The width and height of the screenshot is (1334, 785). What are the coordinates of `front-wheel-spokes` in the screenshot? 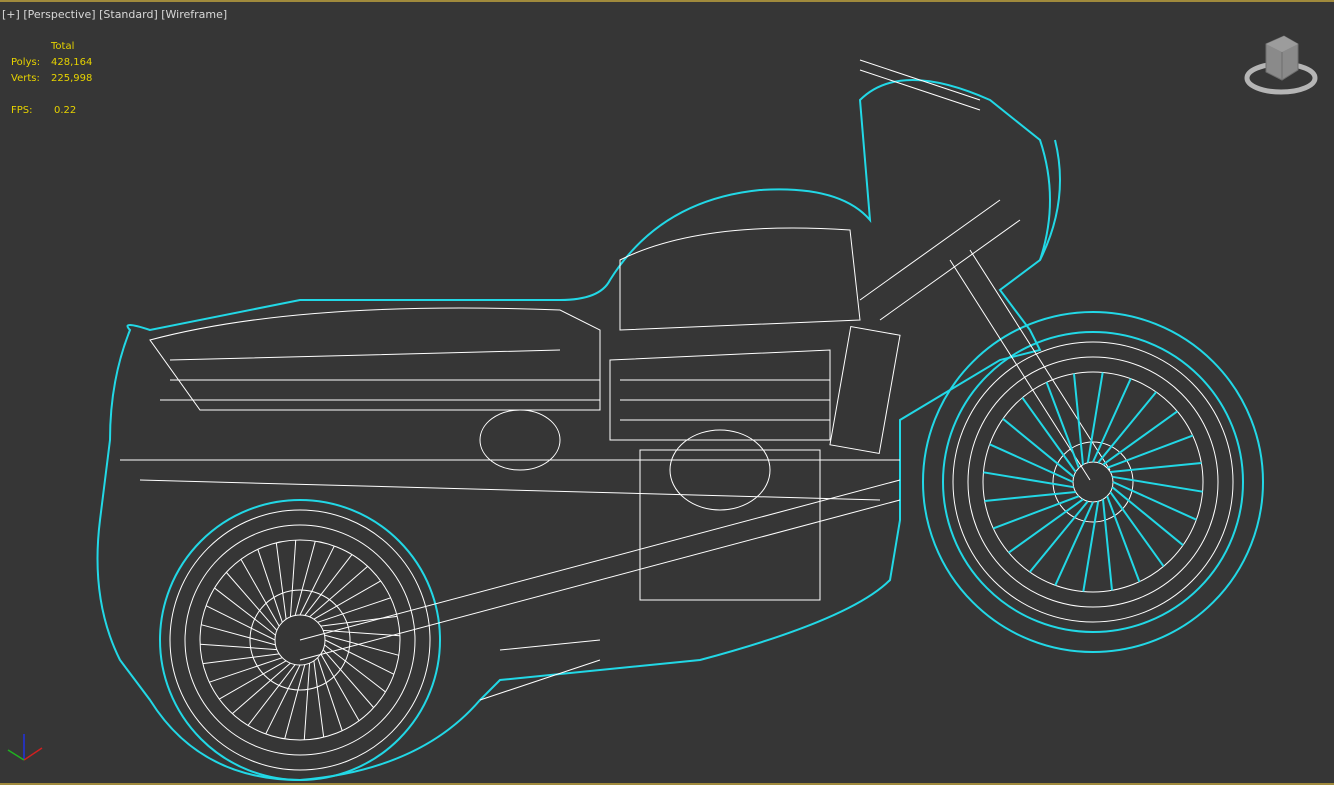 It's located at (1093, 482).